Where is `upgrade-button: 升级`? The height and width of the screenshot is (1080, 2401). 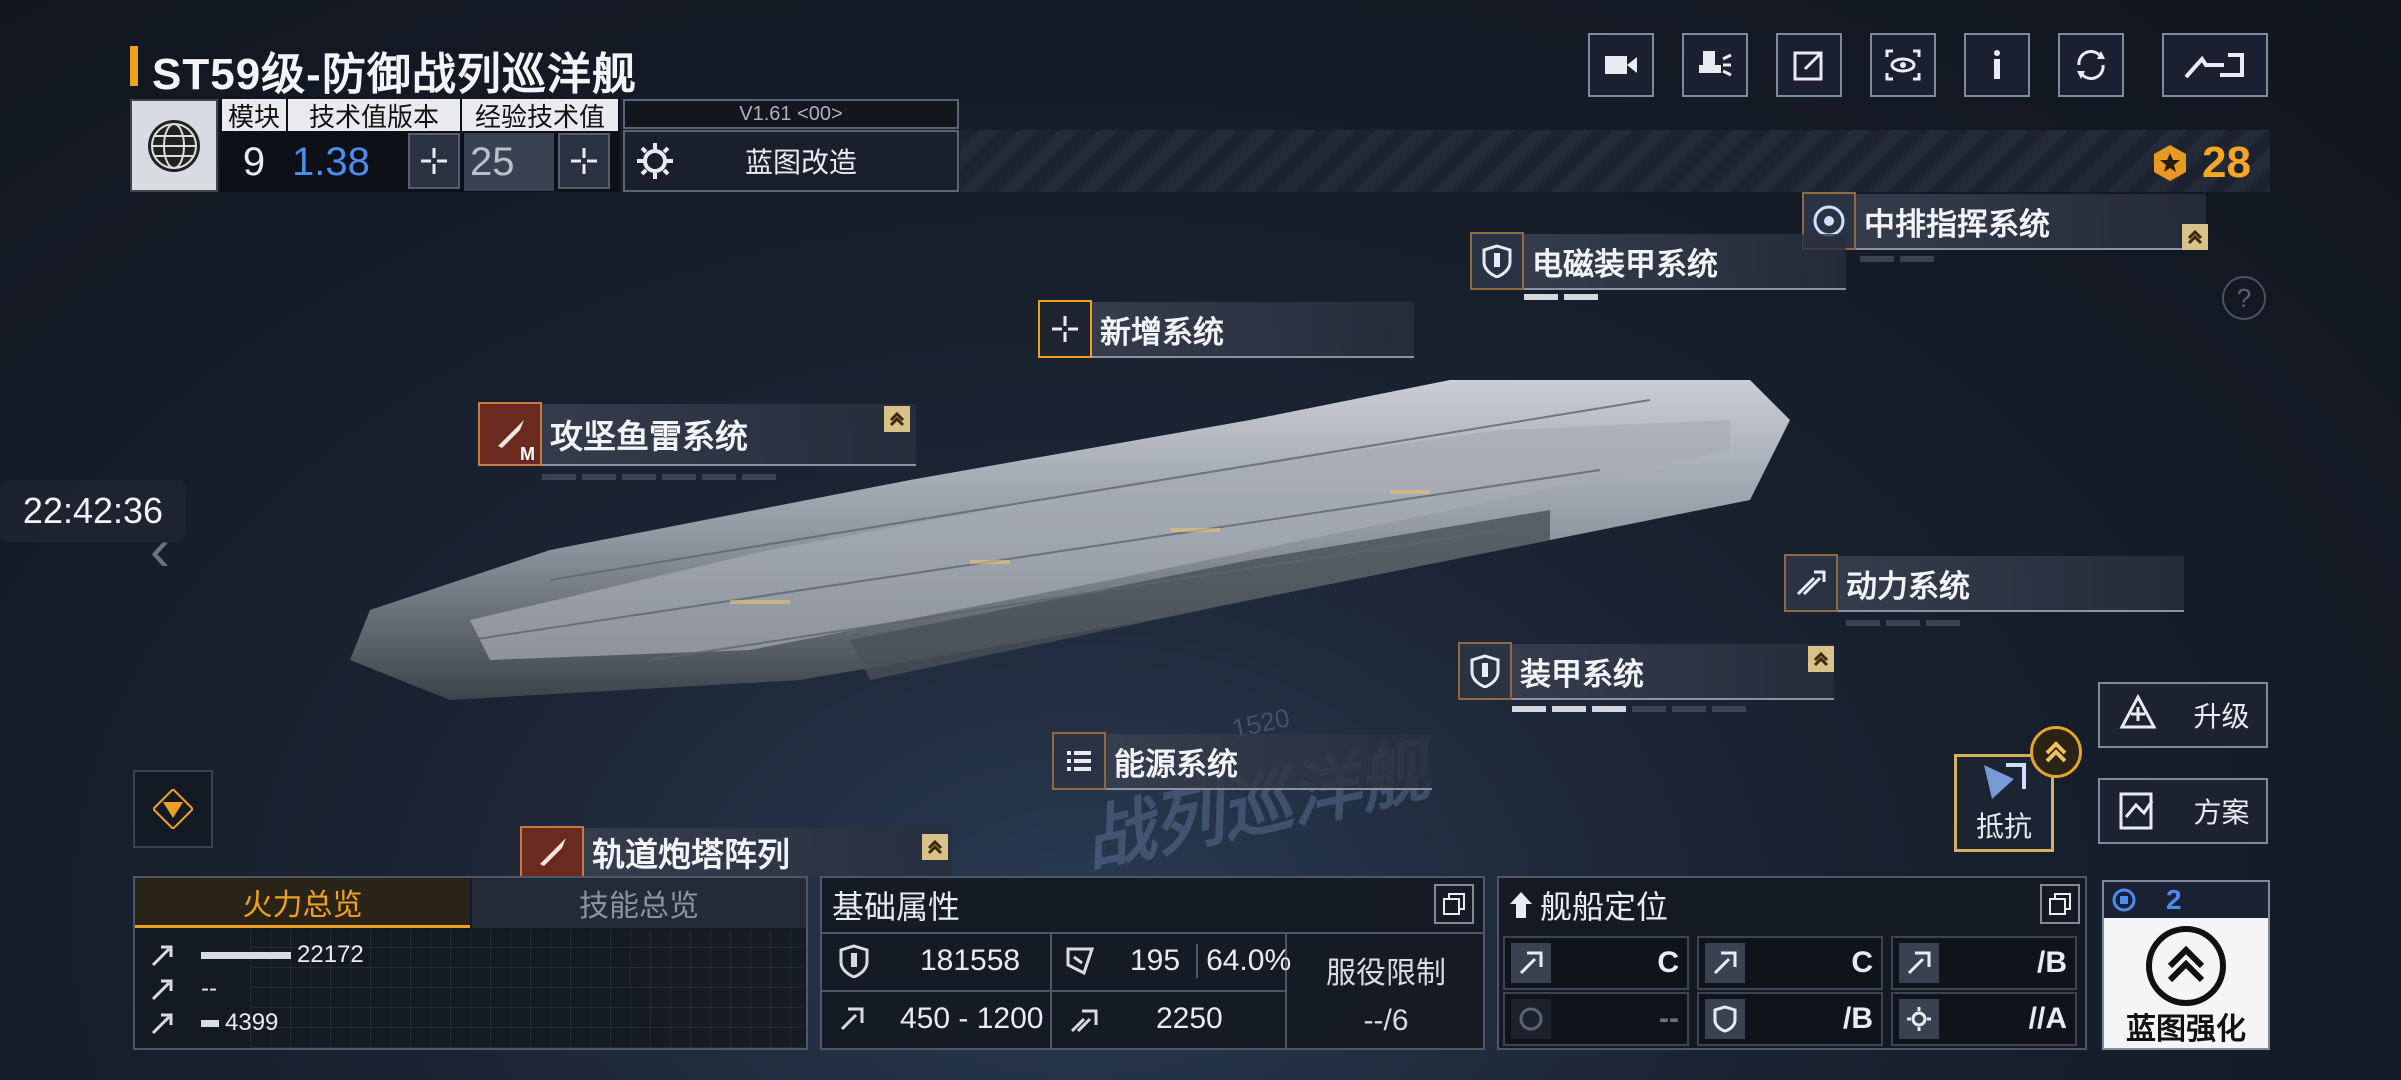
upgrade-button: 升级 is located at coordinates (2183, 715).